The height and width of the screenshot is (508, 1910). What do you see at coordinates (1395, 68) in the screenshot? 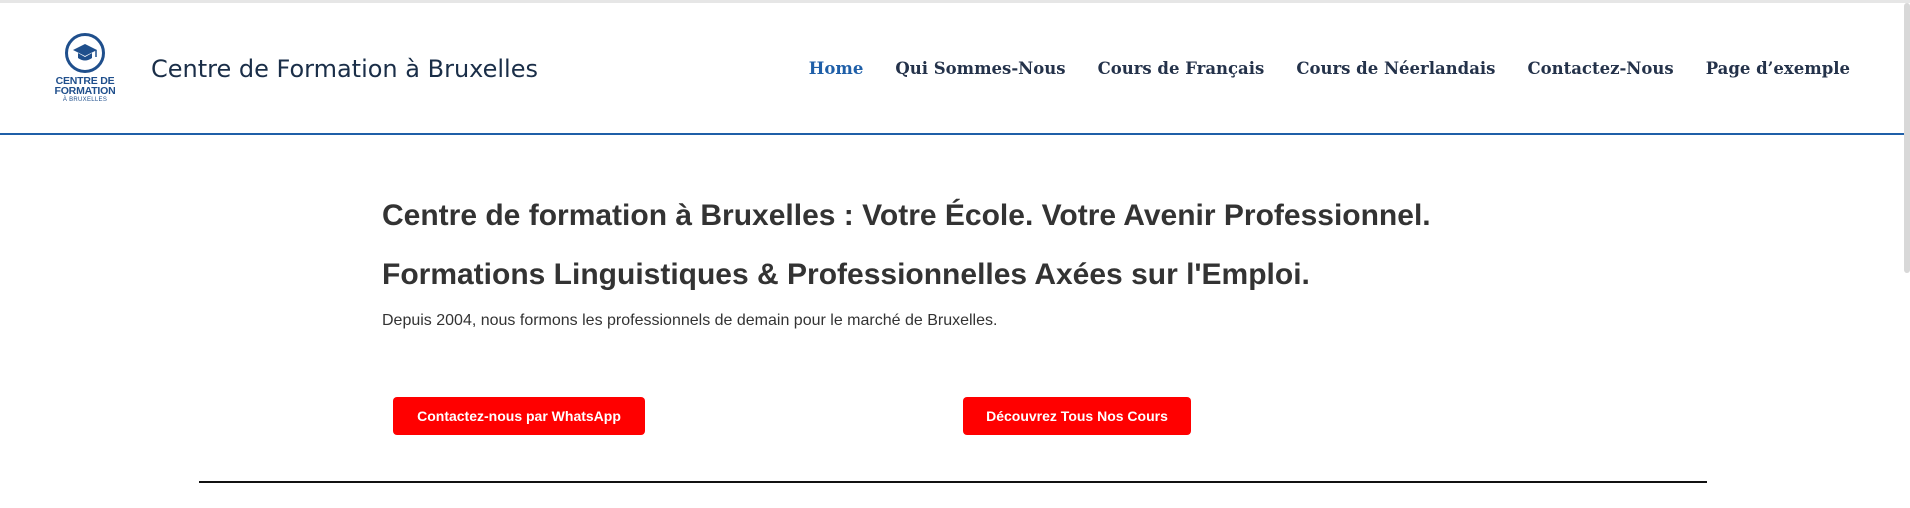
I see `nav-item-cours-de-neerlandais: Cours de Néerlandais` at bounding box center [1395, 68].